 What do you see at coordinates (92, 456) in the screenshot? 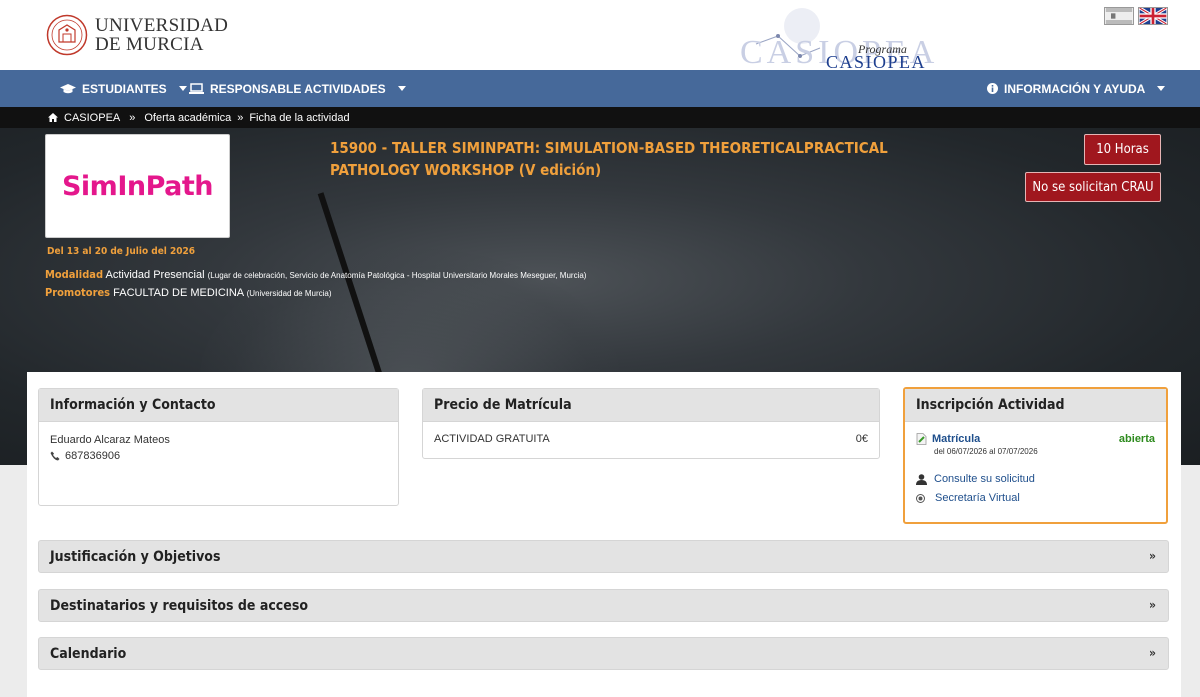
I see `contact-phone: 687836906` at bounding box center [92, 456].